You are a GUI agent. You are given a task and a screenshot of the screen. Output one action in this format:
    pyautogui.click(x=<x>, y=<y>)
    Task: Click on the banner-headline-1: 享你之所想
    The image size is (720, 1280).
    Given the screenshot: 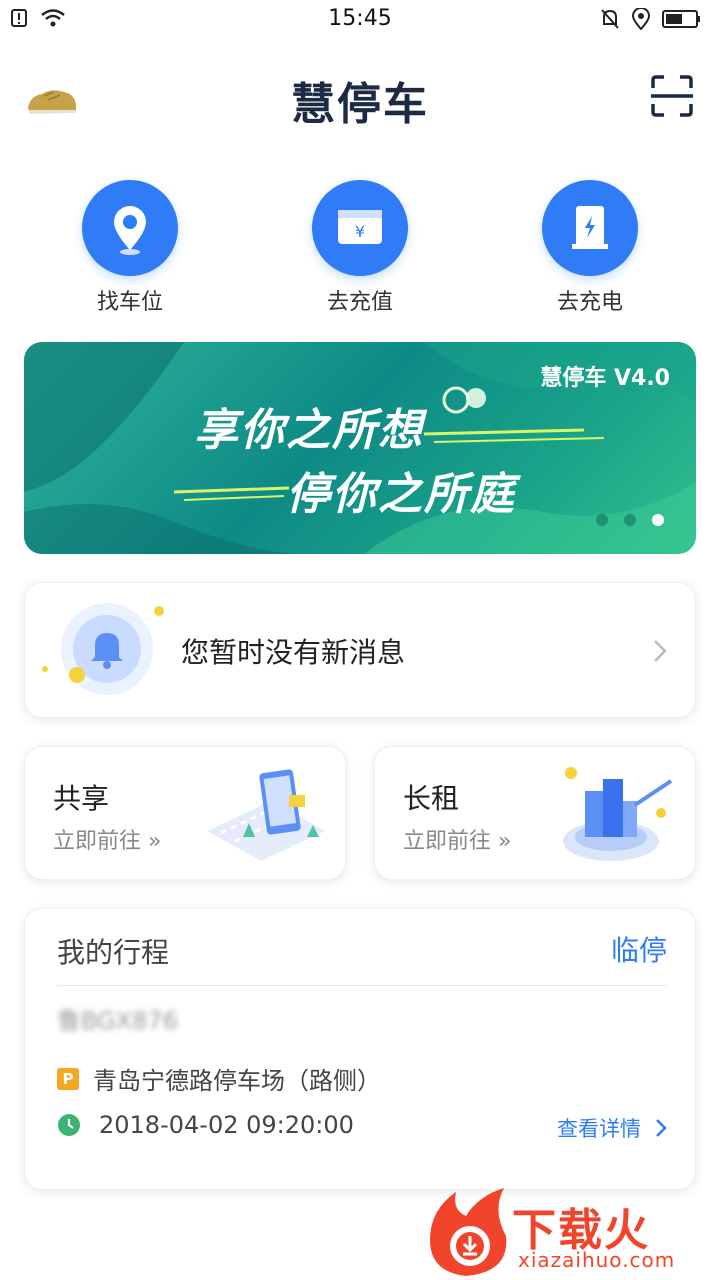 What is the action you would take?
    pyautogui.click(x=309, y=430)
    